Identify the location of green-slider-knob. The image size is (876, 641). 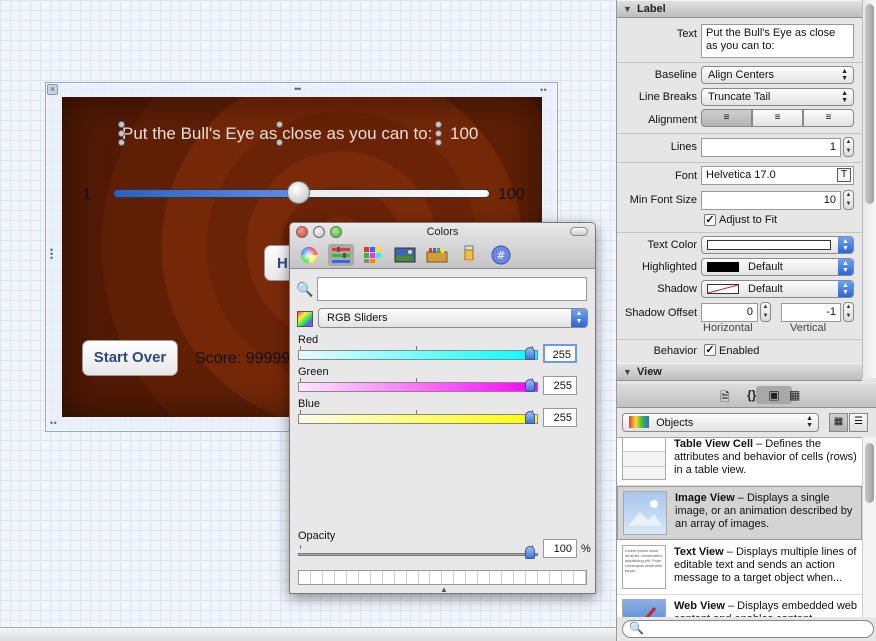
(530, 385).